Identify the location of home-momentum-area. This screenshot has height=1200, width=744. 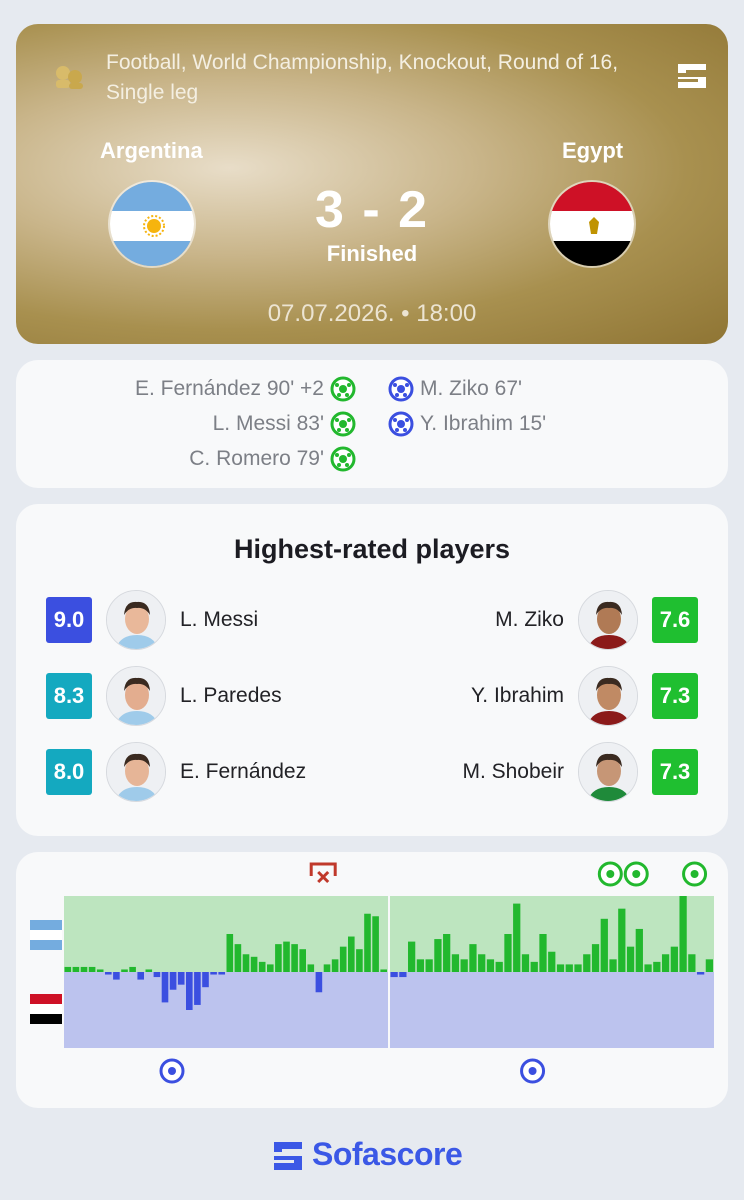
(226, 934).